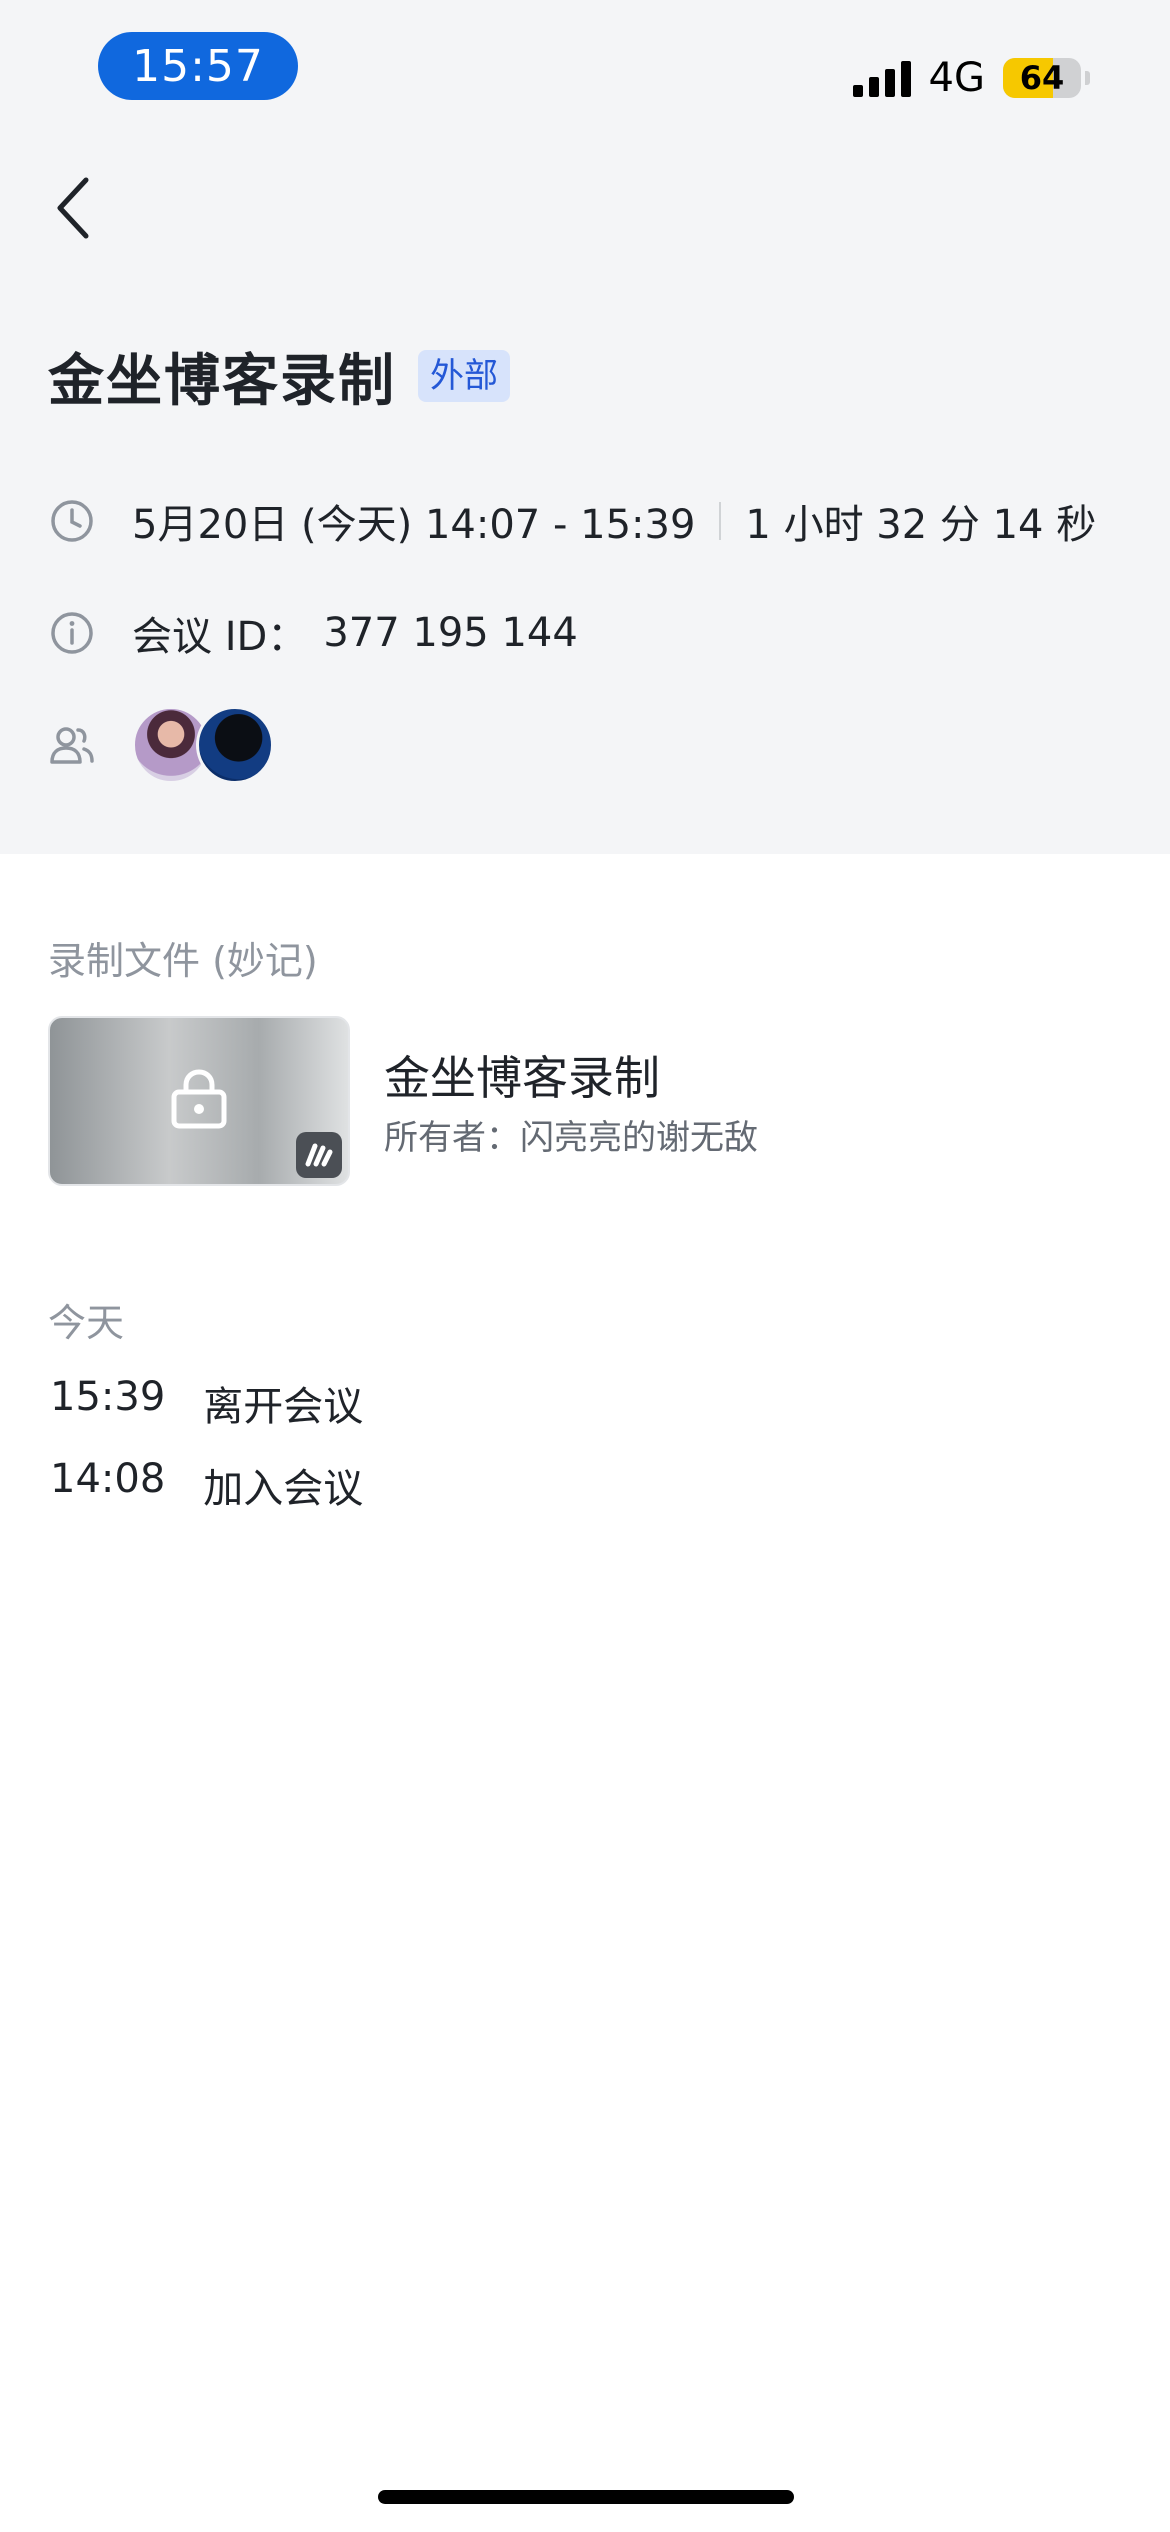 This screenshot has width=1170, height=2532. Describe the element at coordinates (720, 521) in the screenshot. I see `divider` at that location.